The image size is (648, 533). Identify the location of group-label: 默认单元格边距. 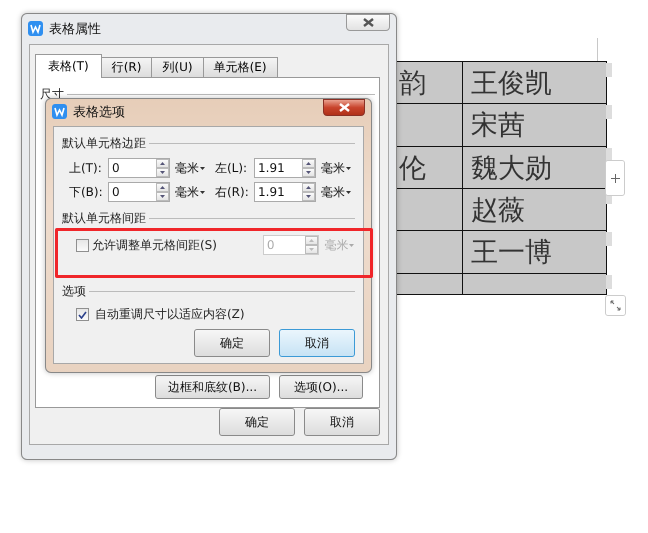
(104, 143).